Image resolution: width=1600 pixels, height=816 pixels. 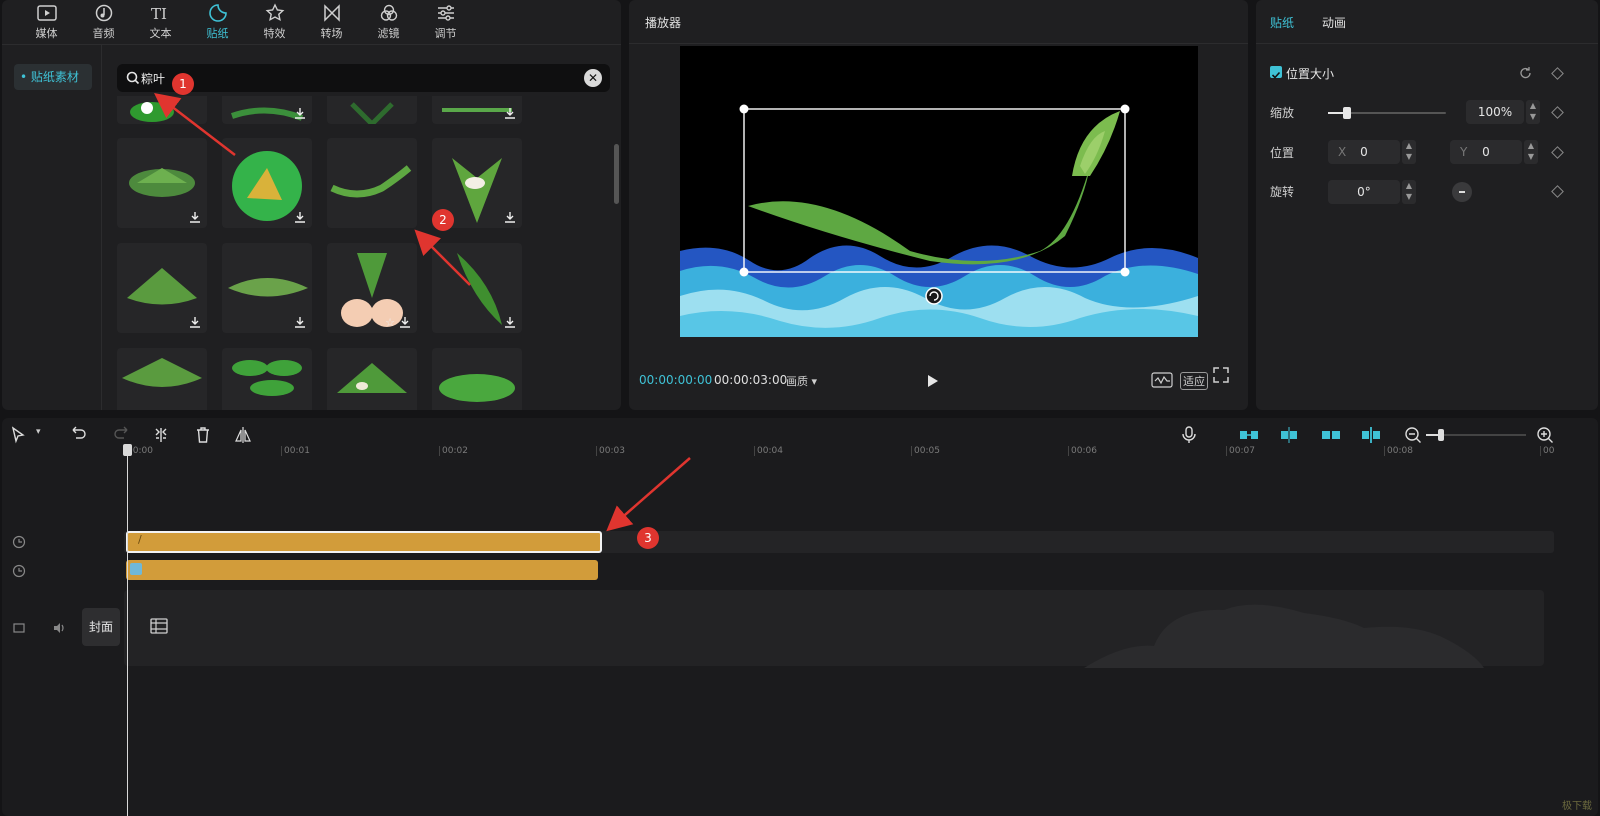 I want to click on linkage-icon, so click(x=1331, y=435).